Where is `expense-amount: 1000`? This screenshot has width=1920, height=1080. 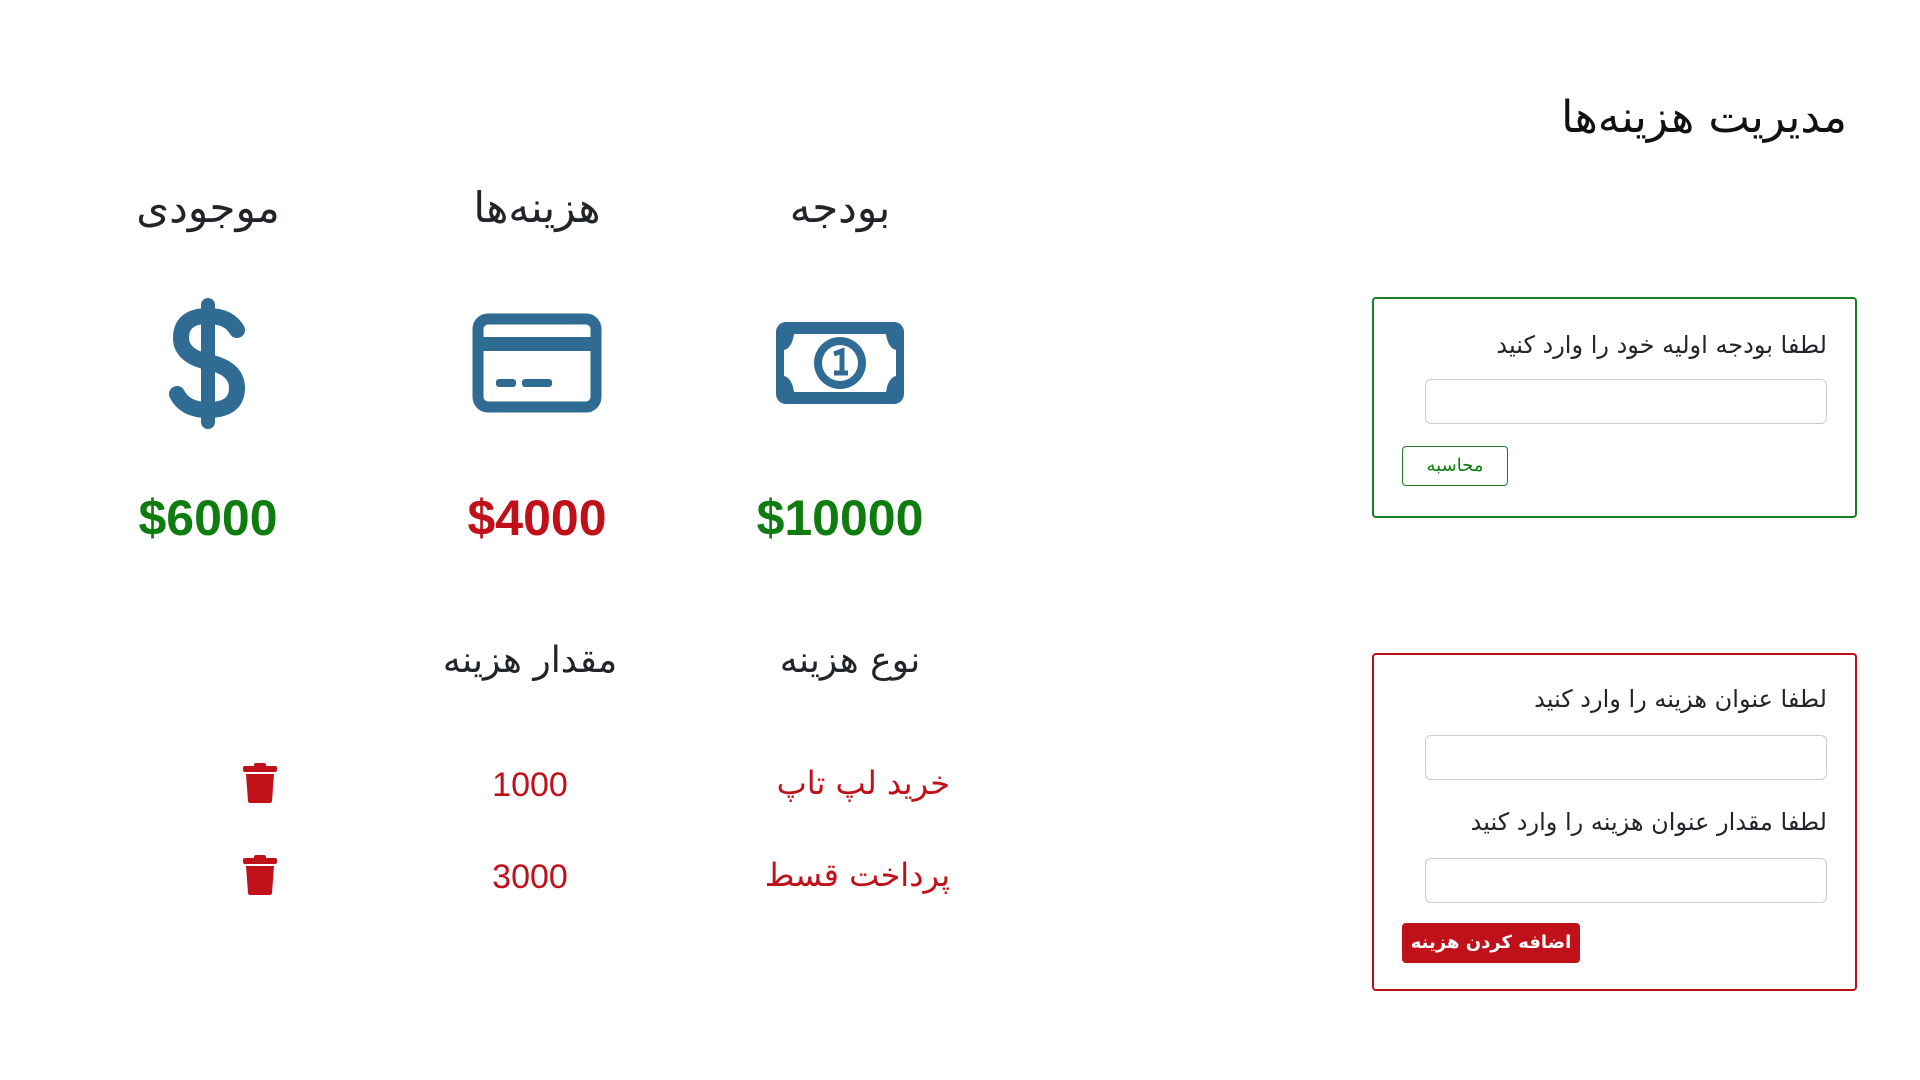
expense-amount: 1000 is located at coordinates (530, 785).